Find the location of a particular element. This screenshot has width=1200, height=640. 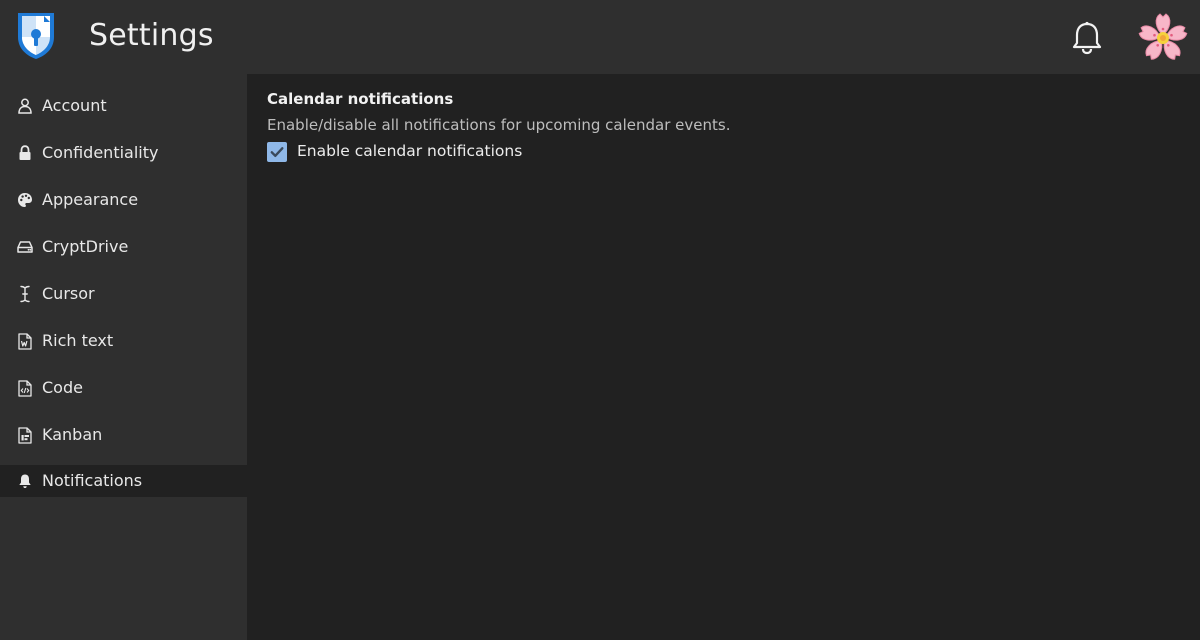

sidebar-item-label: Kanban is located at coordinates (72, 434).